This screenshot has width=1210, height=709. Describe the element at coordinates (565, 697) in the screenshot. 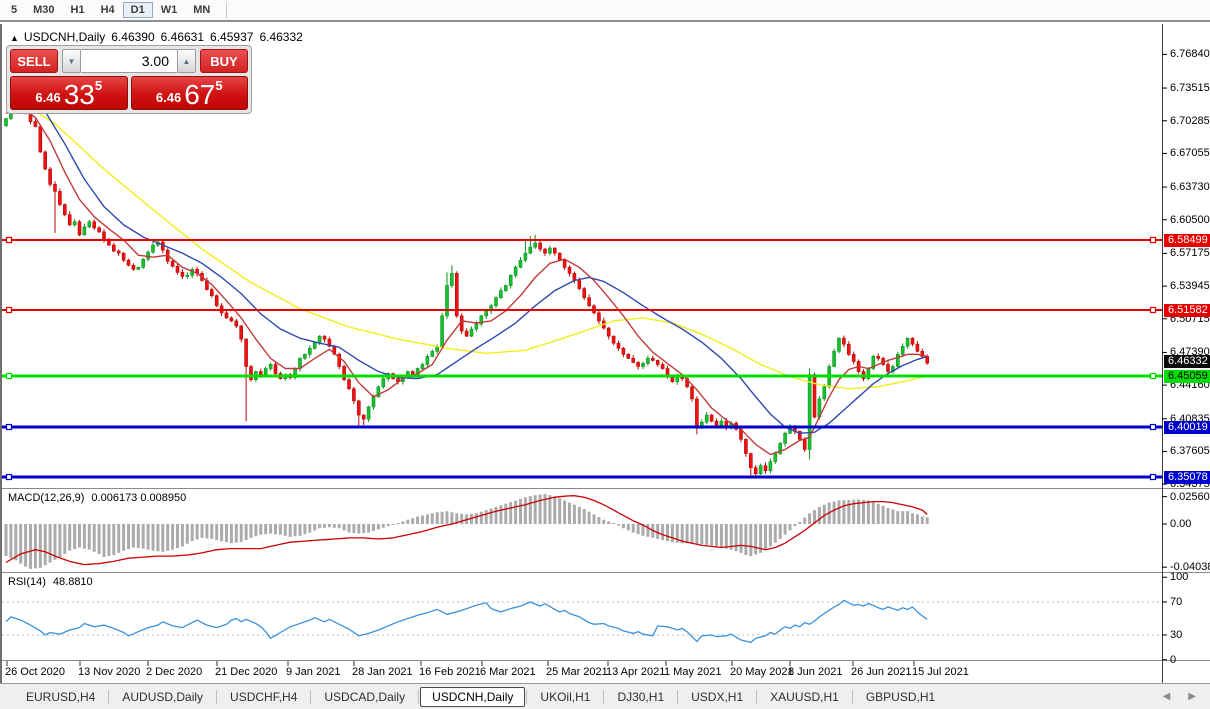

I see `tab-ukoil-h1: UKOil,H1` at that location.